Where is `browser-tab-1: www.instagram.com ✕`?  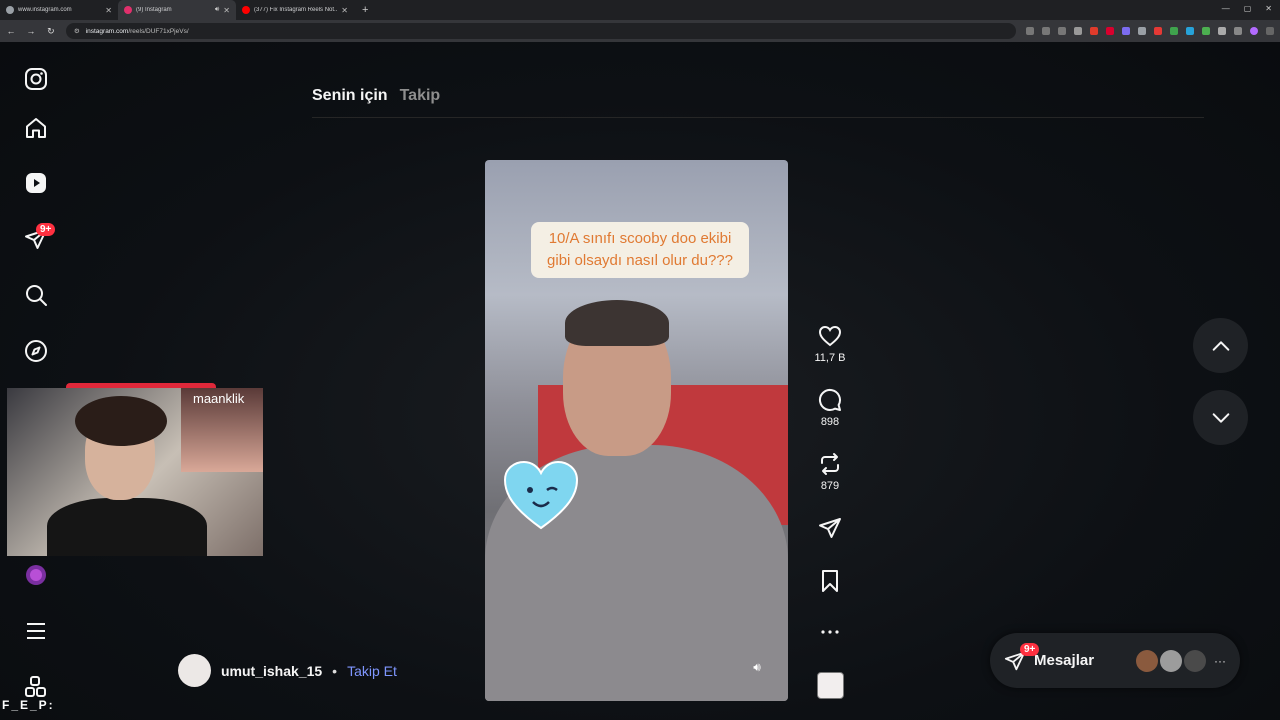 browser-tab-1: www.instagram.com ✕ is located at coordinates (59, 10).